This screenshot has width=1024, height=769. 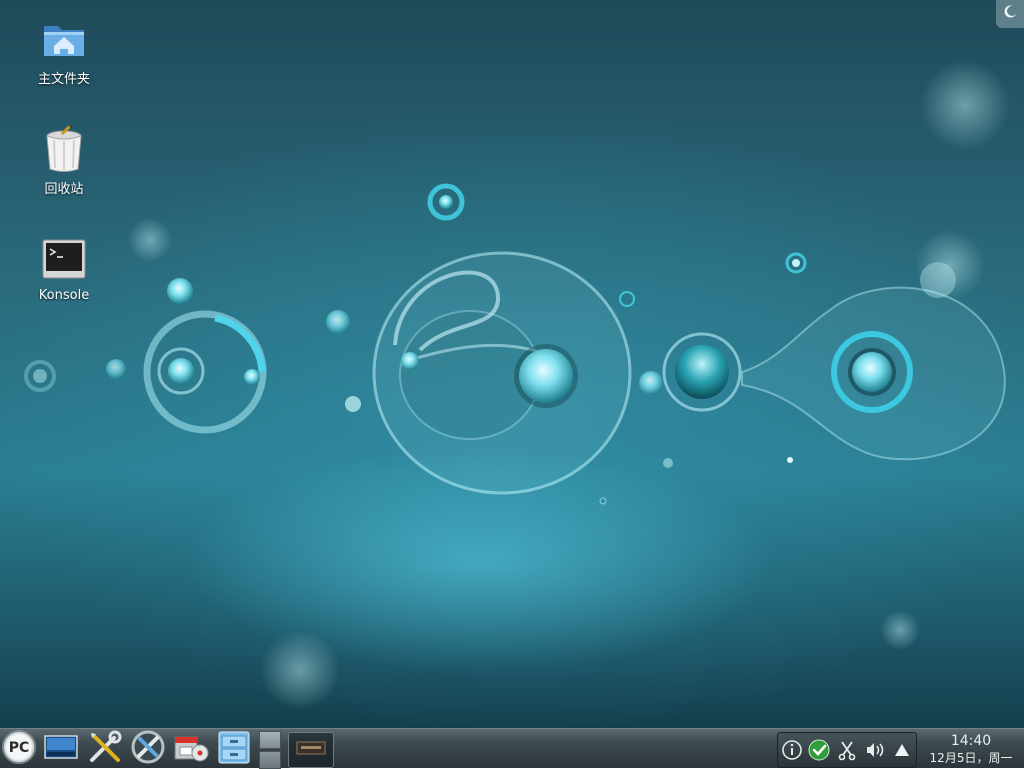 I want to click on show-desktop-button, so click(x=61, y=749).